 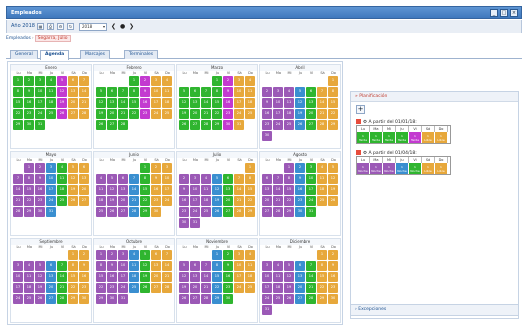 What do you see at coordinates (434, 310) in the screenshot?
I see `exceptions-header: › Excepciones` at bounding box center [434, 310].